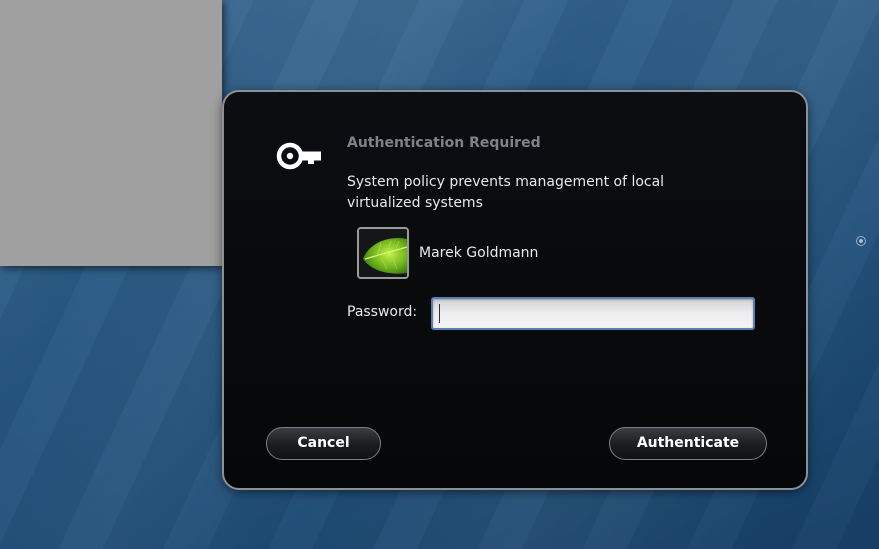 The image size is (879, 549). Describe the element at coordinates (323, 443) in the screenshot. I see `cancel-button: Cancel` at that location.